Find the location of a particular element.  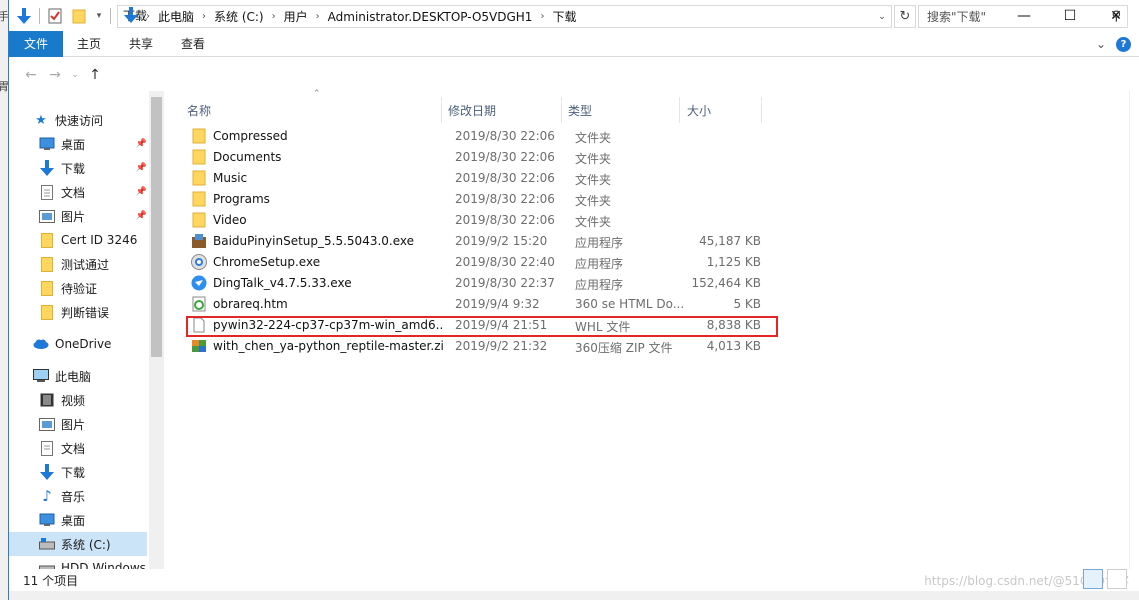

nav-item-label: 此电脑 is located at coordinates (73, 376).